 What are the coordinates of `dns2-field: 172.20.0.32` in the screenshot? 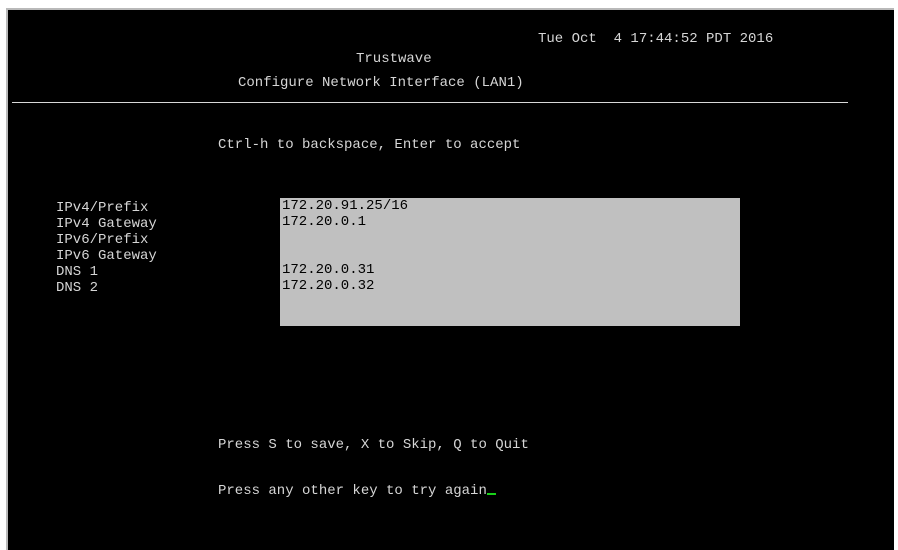 It's located at (510, 286).